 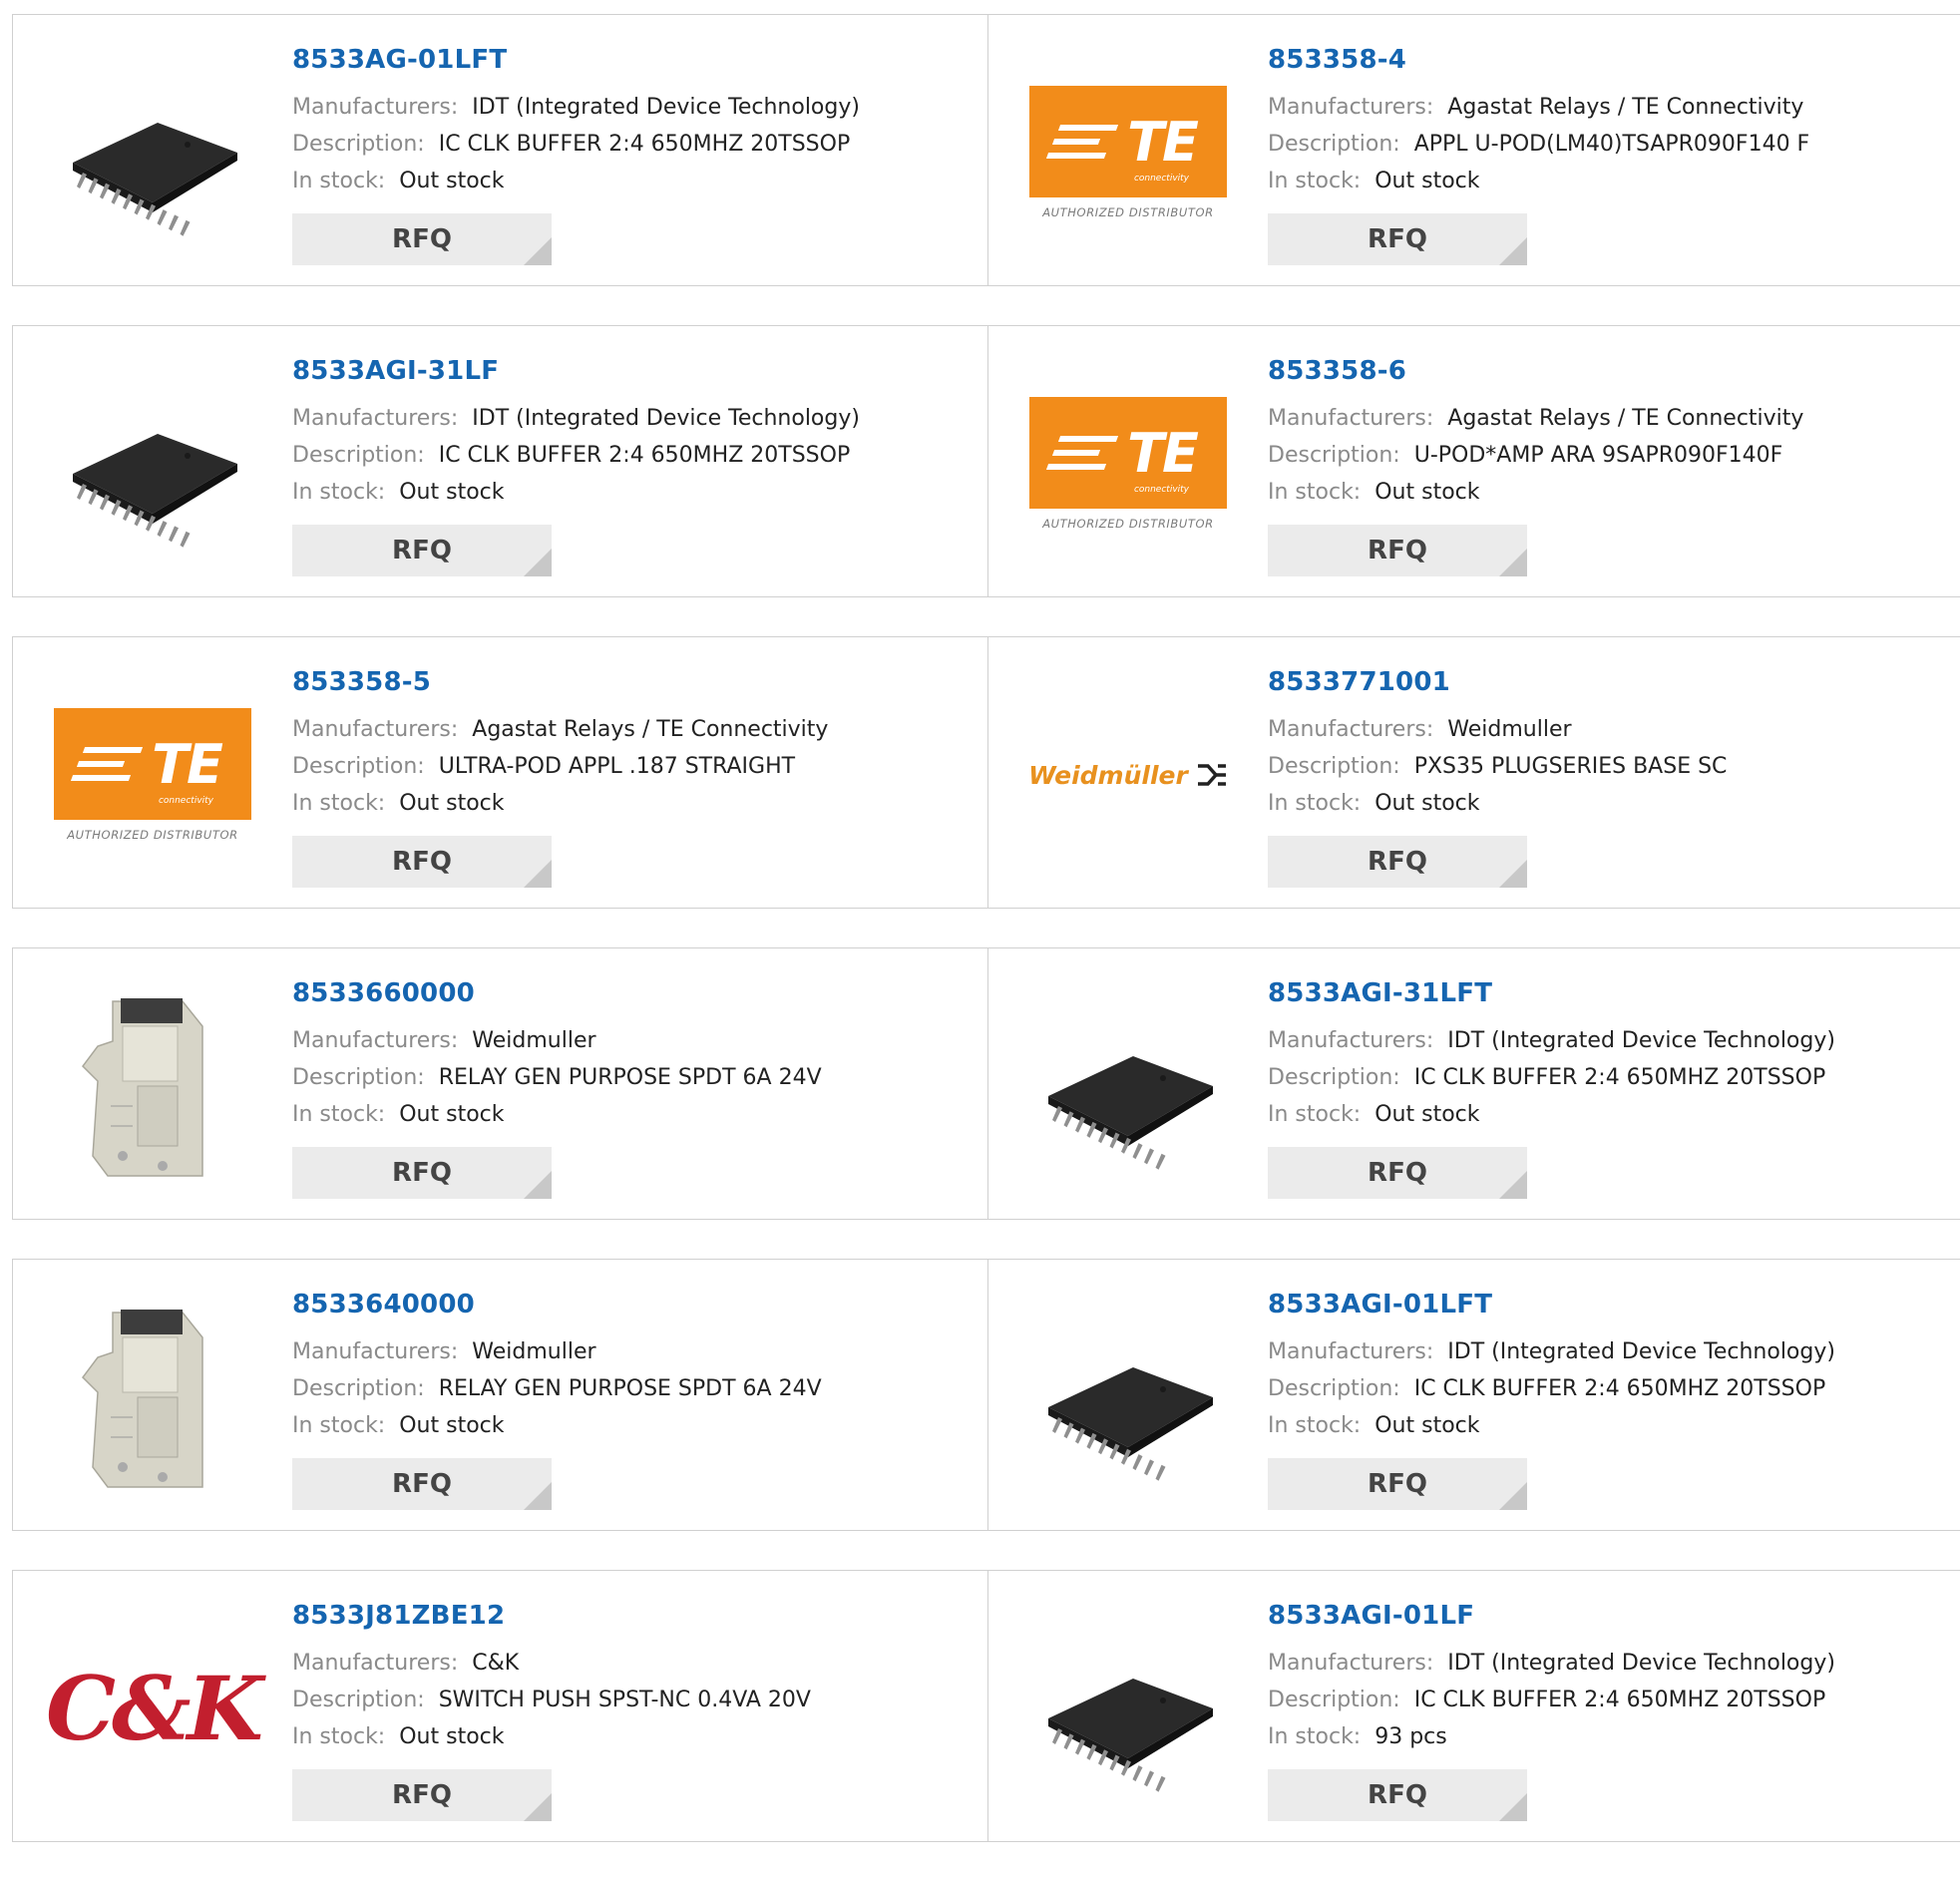 I want to click on product-image: Weidmüller, so click(x=1128, y=775).